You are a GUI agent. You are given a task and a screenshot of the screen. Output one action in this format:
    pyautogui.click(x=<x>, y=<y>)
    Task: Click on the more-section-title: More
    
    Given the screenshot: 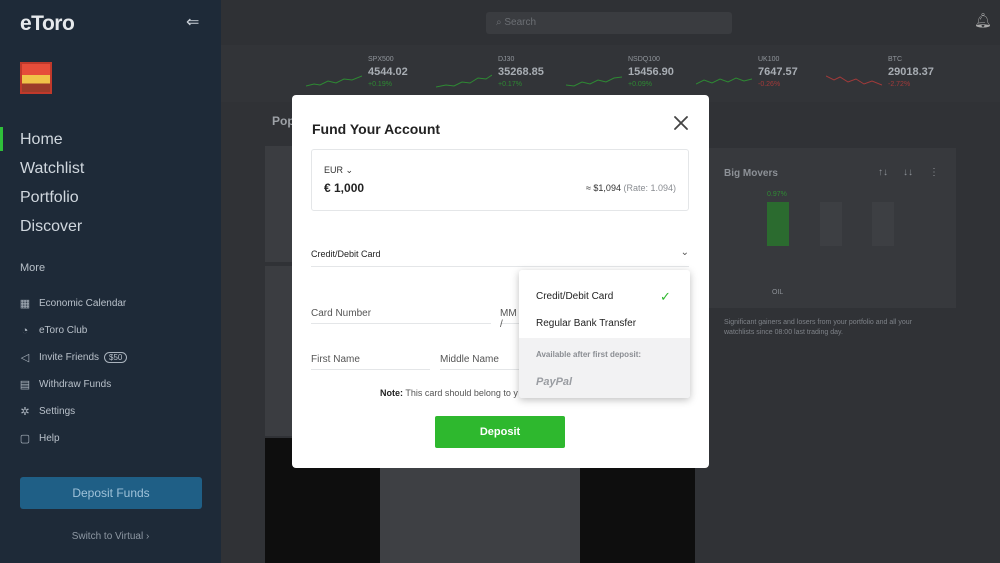 What is the action you would take?
    pyautogui.click(x=33, y=268)
    